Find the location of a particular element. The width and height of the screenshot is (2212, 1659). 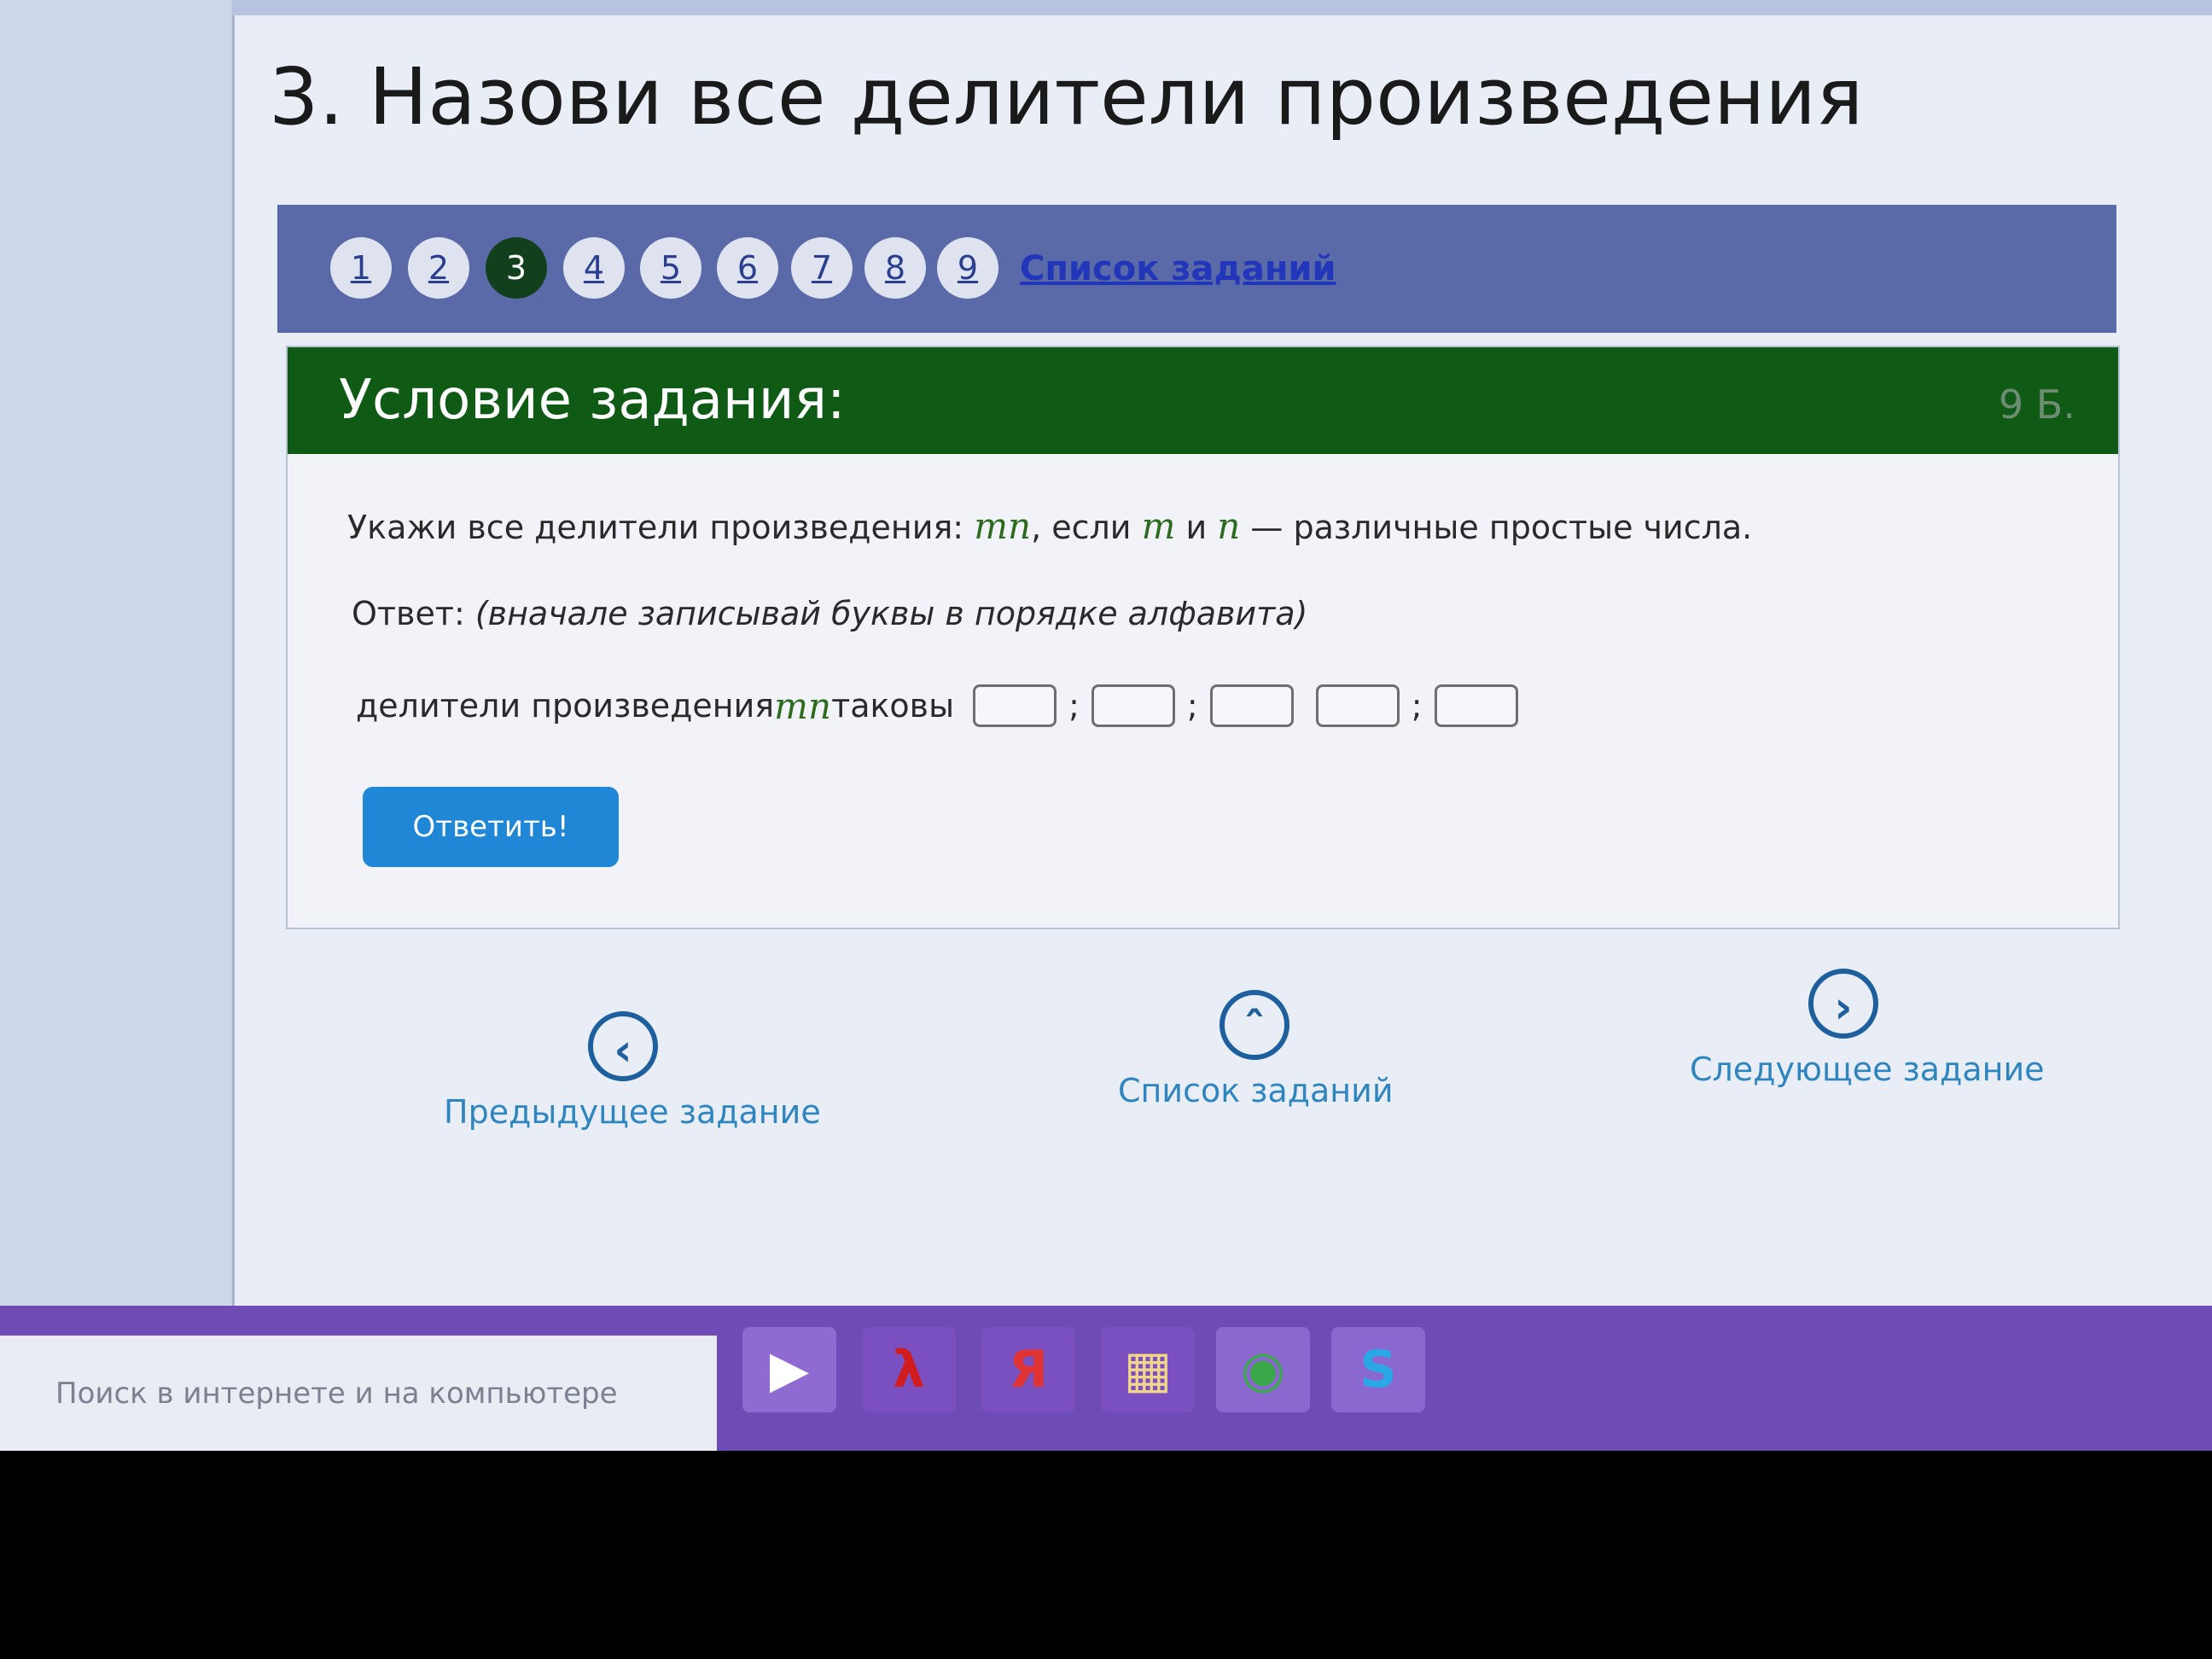

divisors-label: делители произведения is located at coordinates (565, 706).